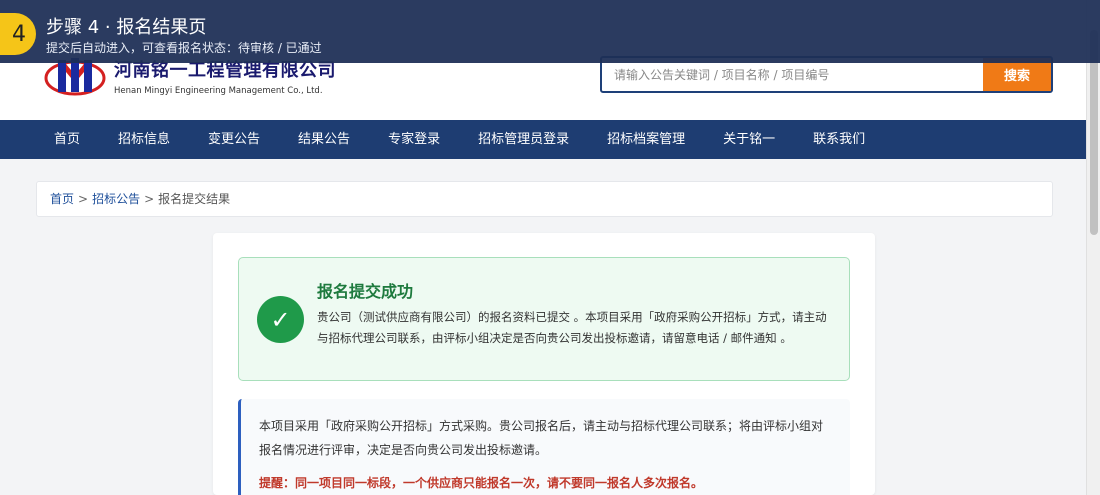  I want to click on breadcrumb-home: 首页, so click(62, 199).